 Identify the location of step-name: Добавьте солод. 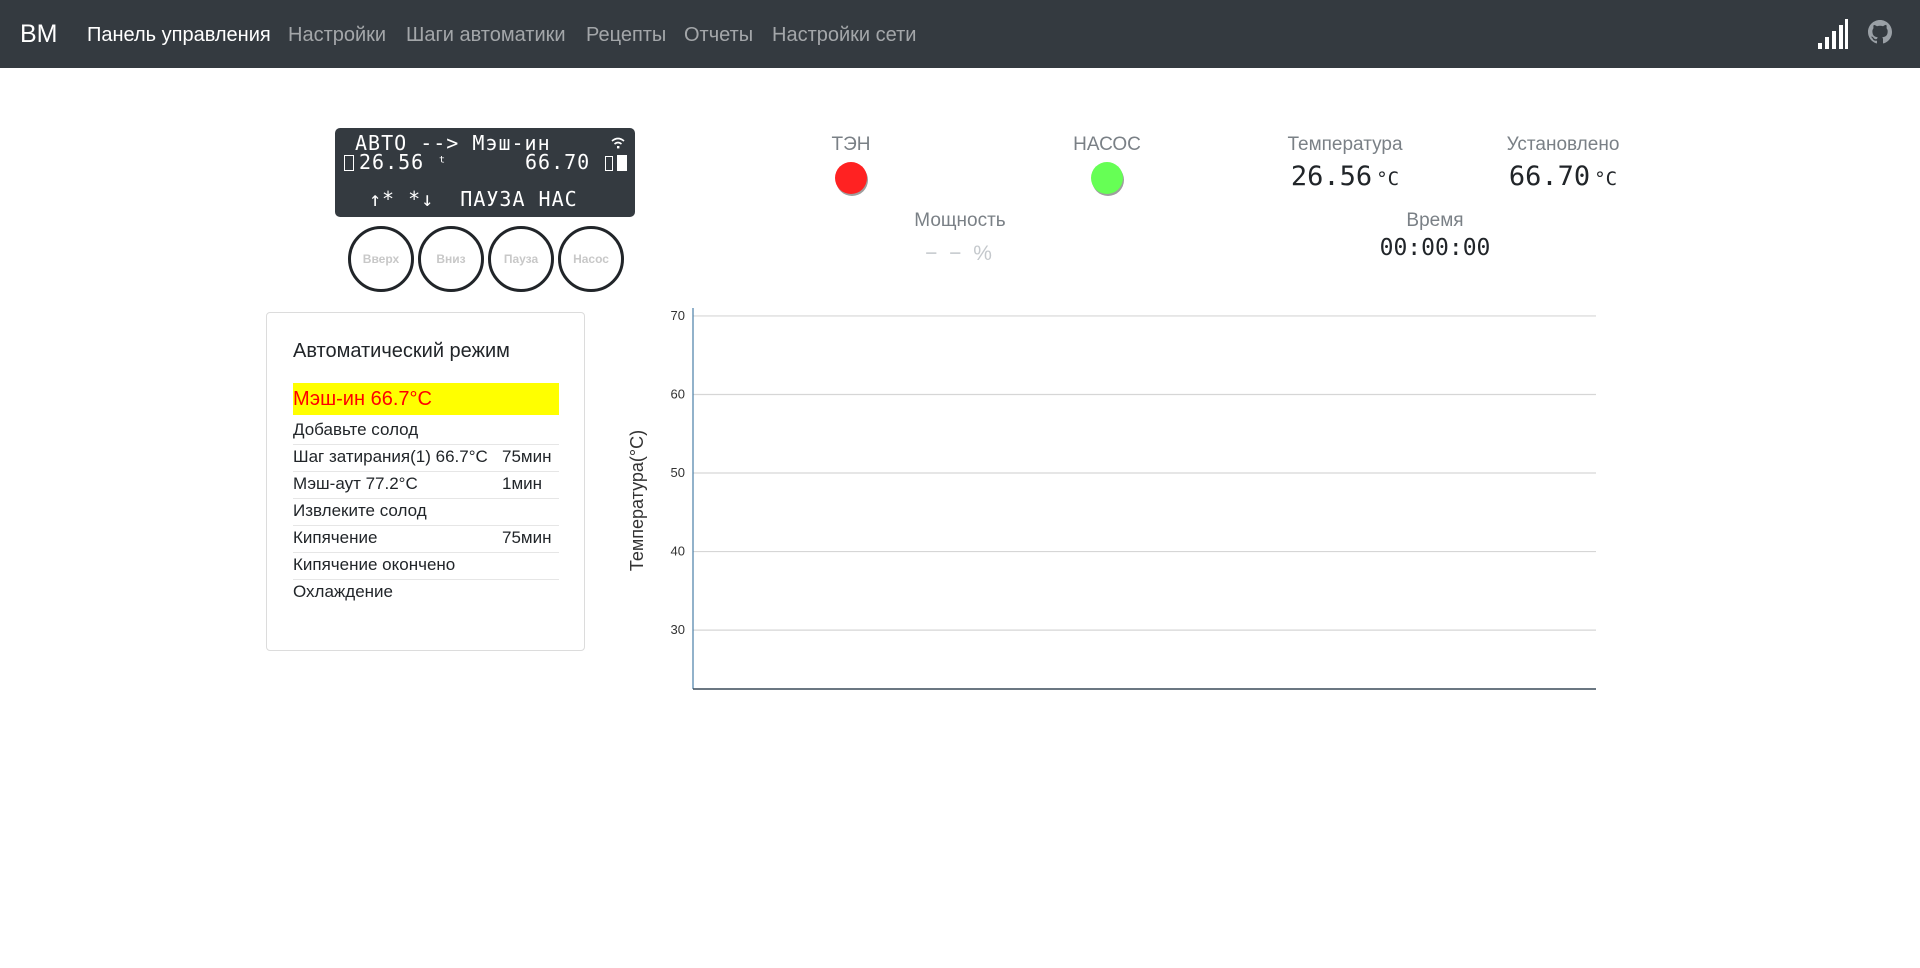
(356, 429).